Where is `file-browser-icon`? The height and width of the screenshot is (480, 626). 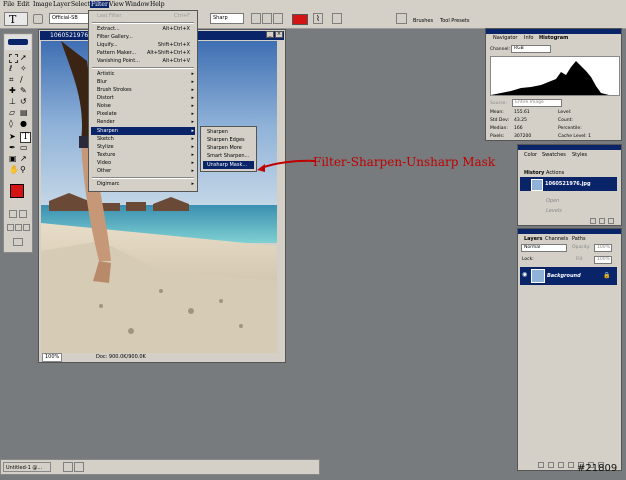 file-browser-icon is located at coordinates (401, 18).